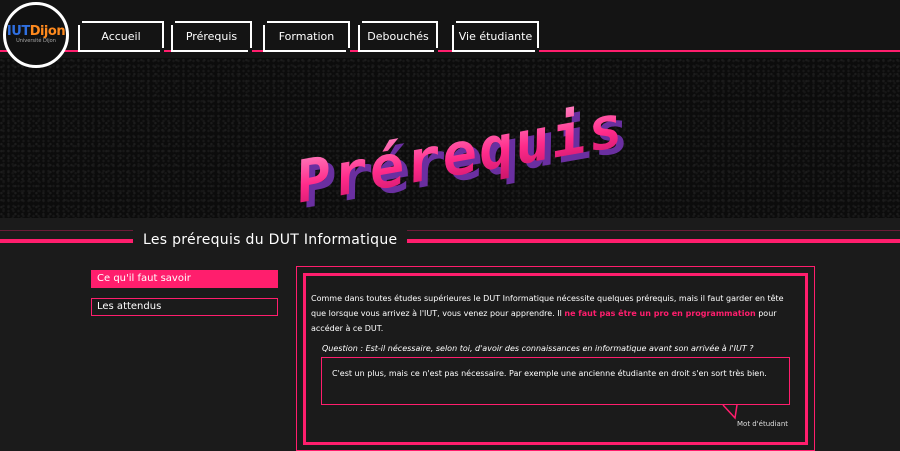 This screenshot has height=451, width=900. What do you see at coordinates (211, 36) in the screenshot?
I see `nav-prerequis: Prérequis` at bounding box center [211, 36].